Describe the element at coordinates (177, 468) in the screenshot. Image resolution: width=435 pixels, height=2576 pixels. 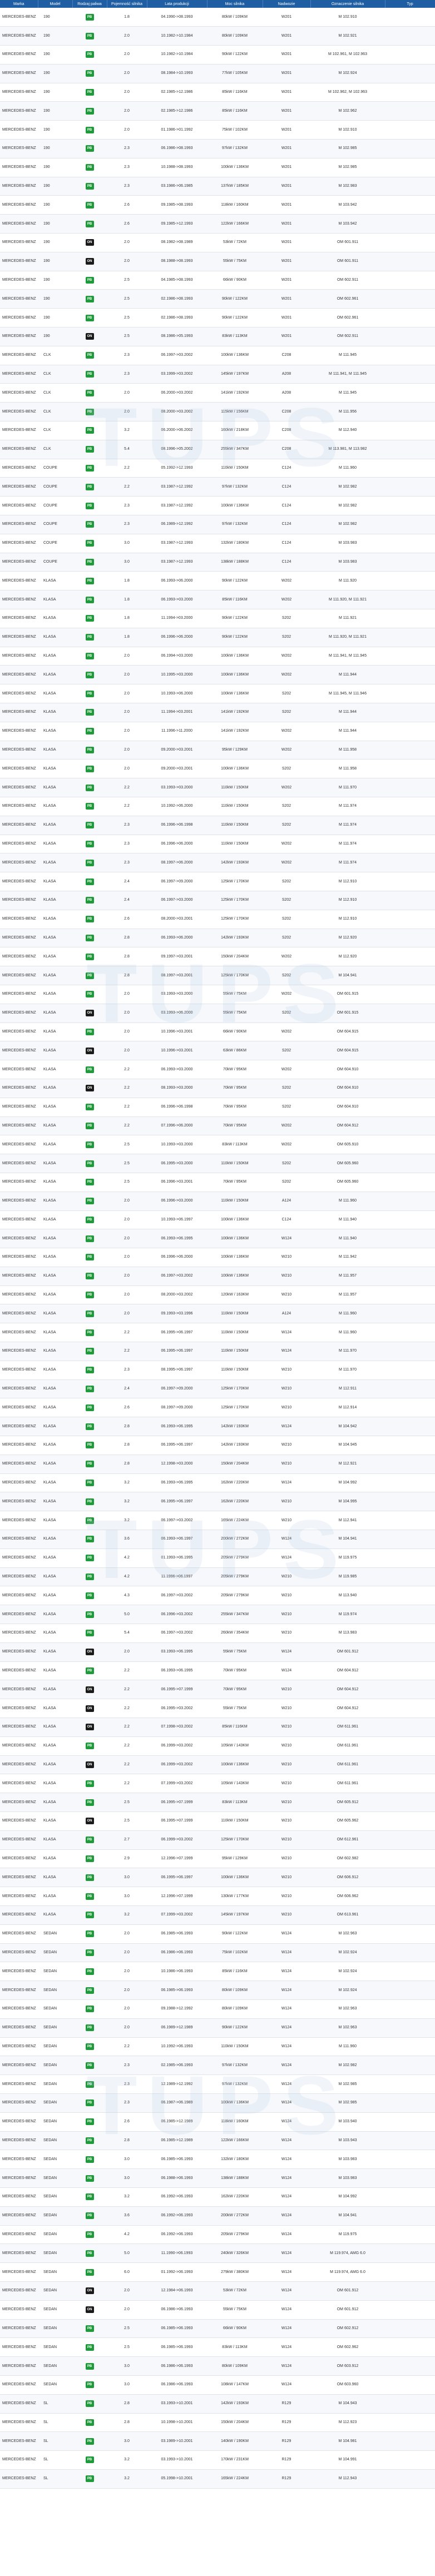
I see `cell-years: 05.1992->12.1993` at that location.